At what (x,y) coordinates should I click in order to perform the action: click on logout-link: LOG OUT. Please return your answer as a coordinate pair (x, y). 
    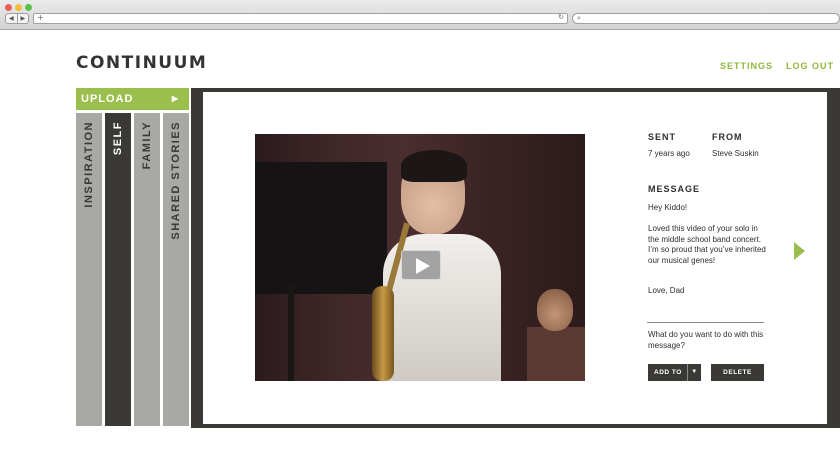
    Looking at the image, I should click on (810, 66).